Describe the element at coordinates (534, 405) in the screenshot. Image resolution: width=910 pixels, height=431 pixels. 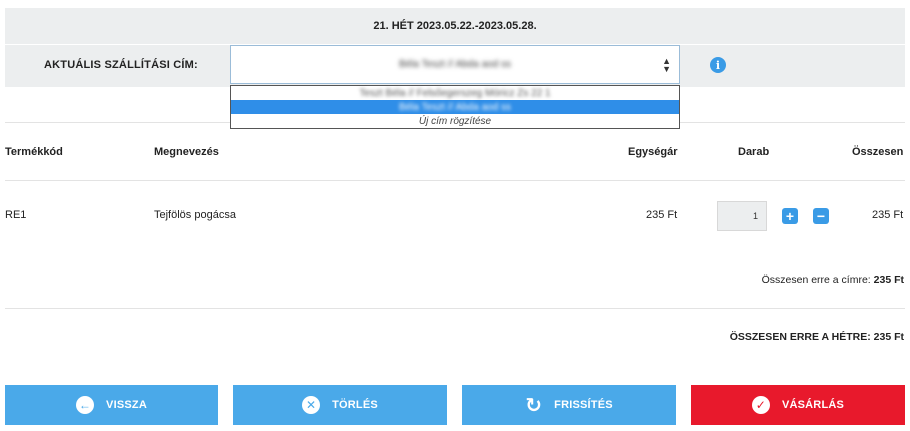
I see `refresh-icon: ↻` at that location.